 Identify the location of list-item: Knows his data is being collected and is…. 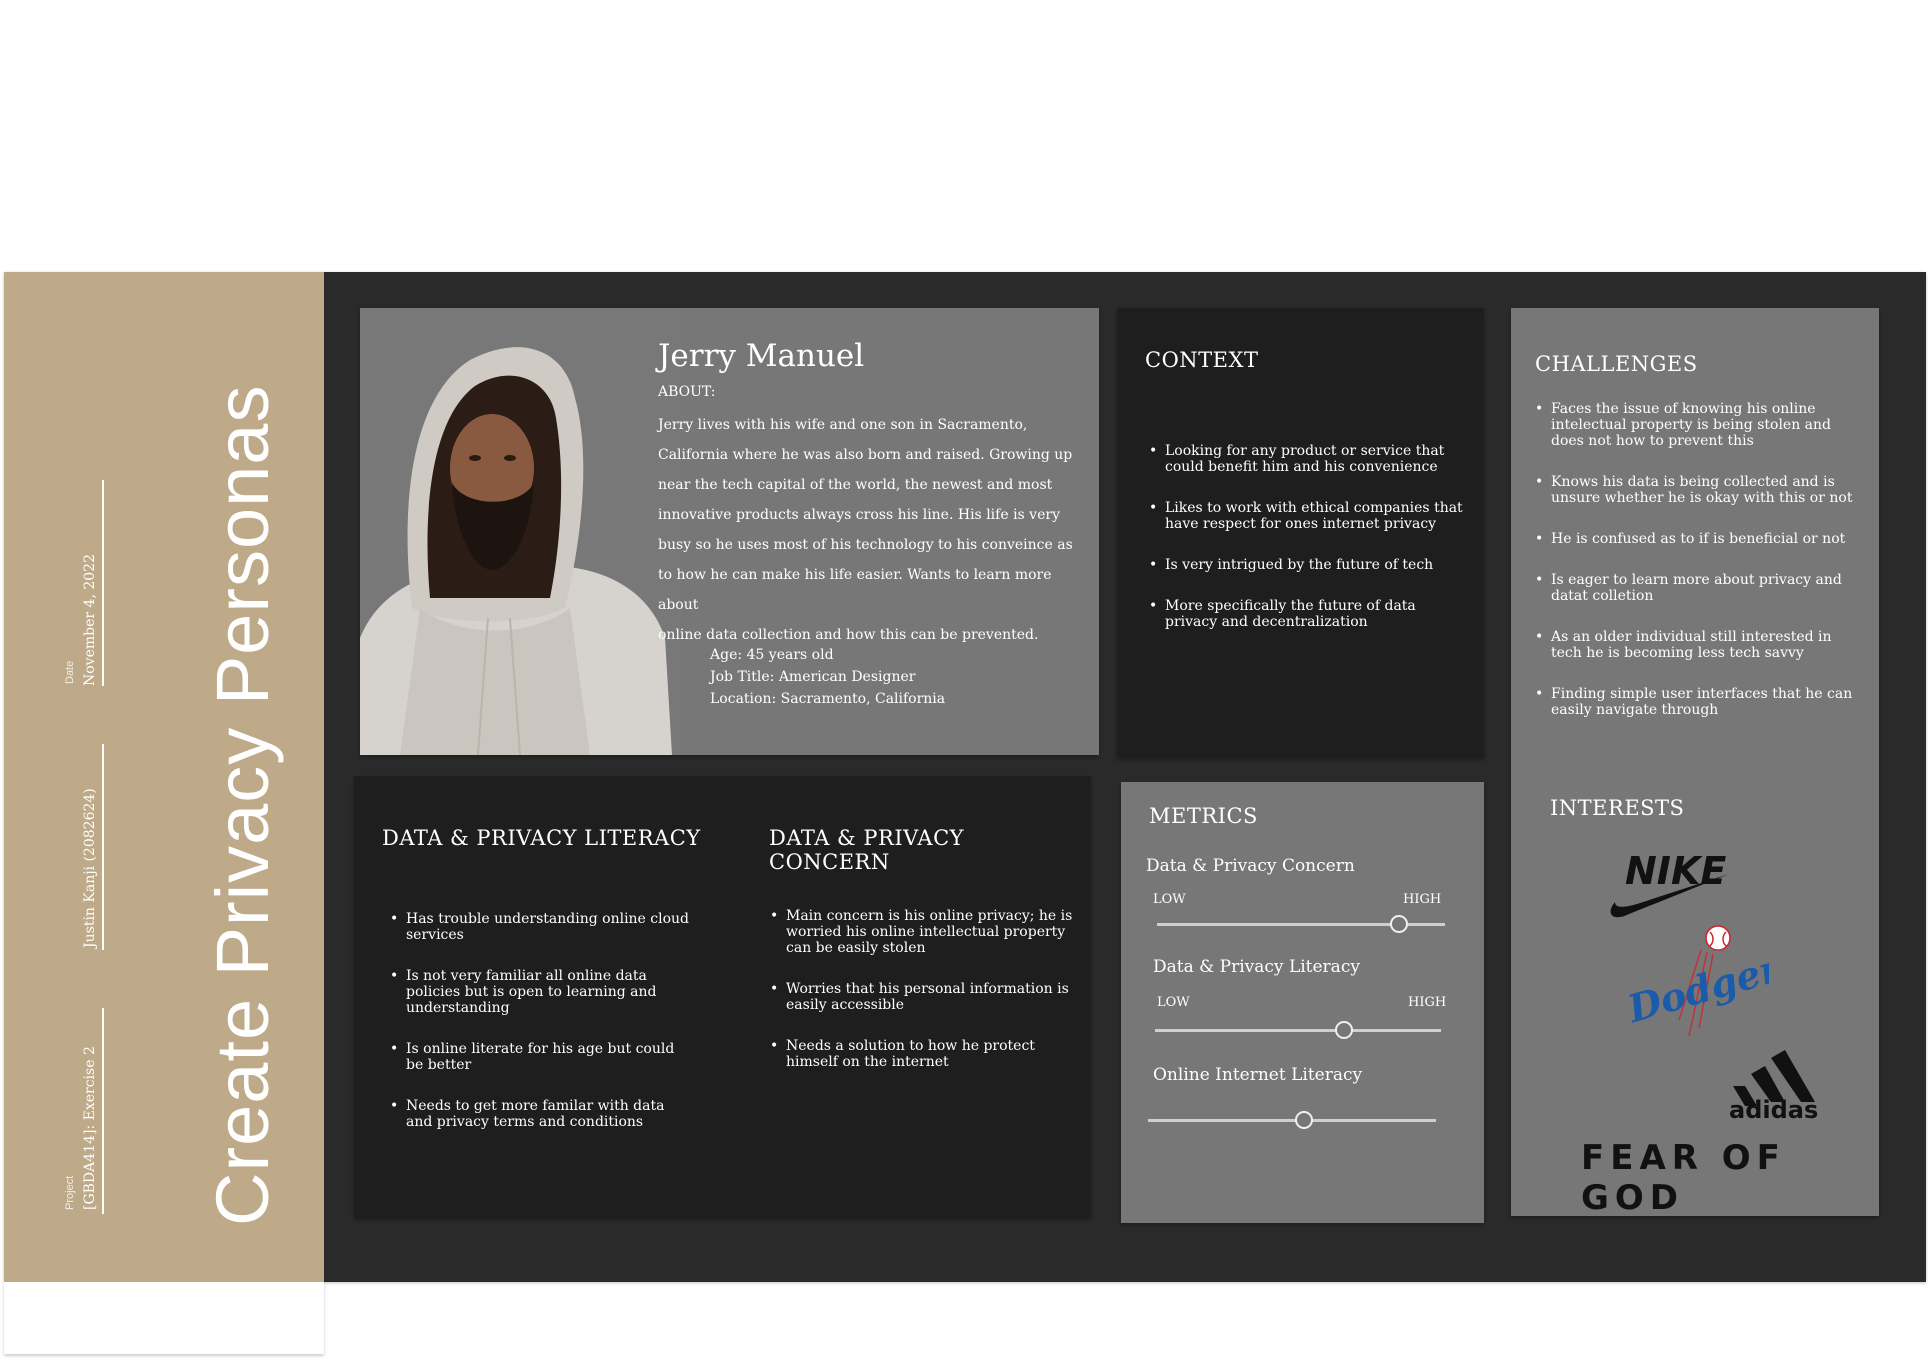
(1695, 490).